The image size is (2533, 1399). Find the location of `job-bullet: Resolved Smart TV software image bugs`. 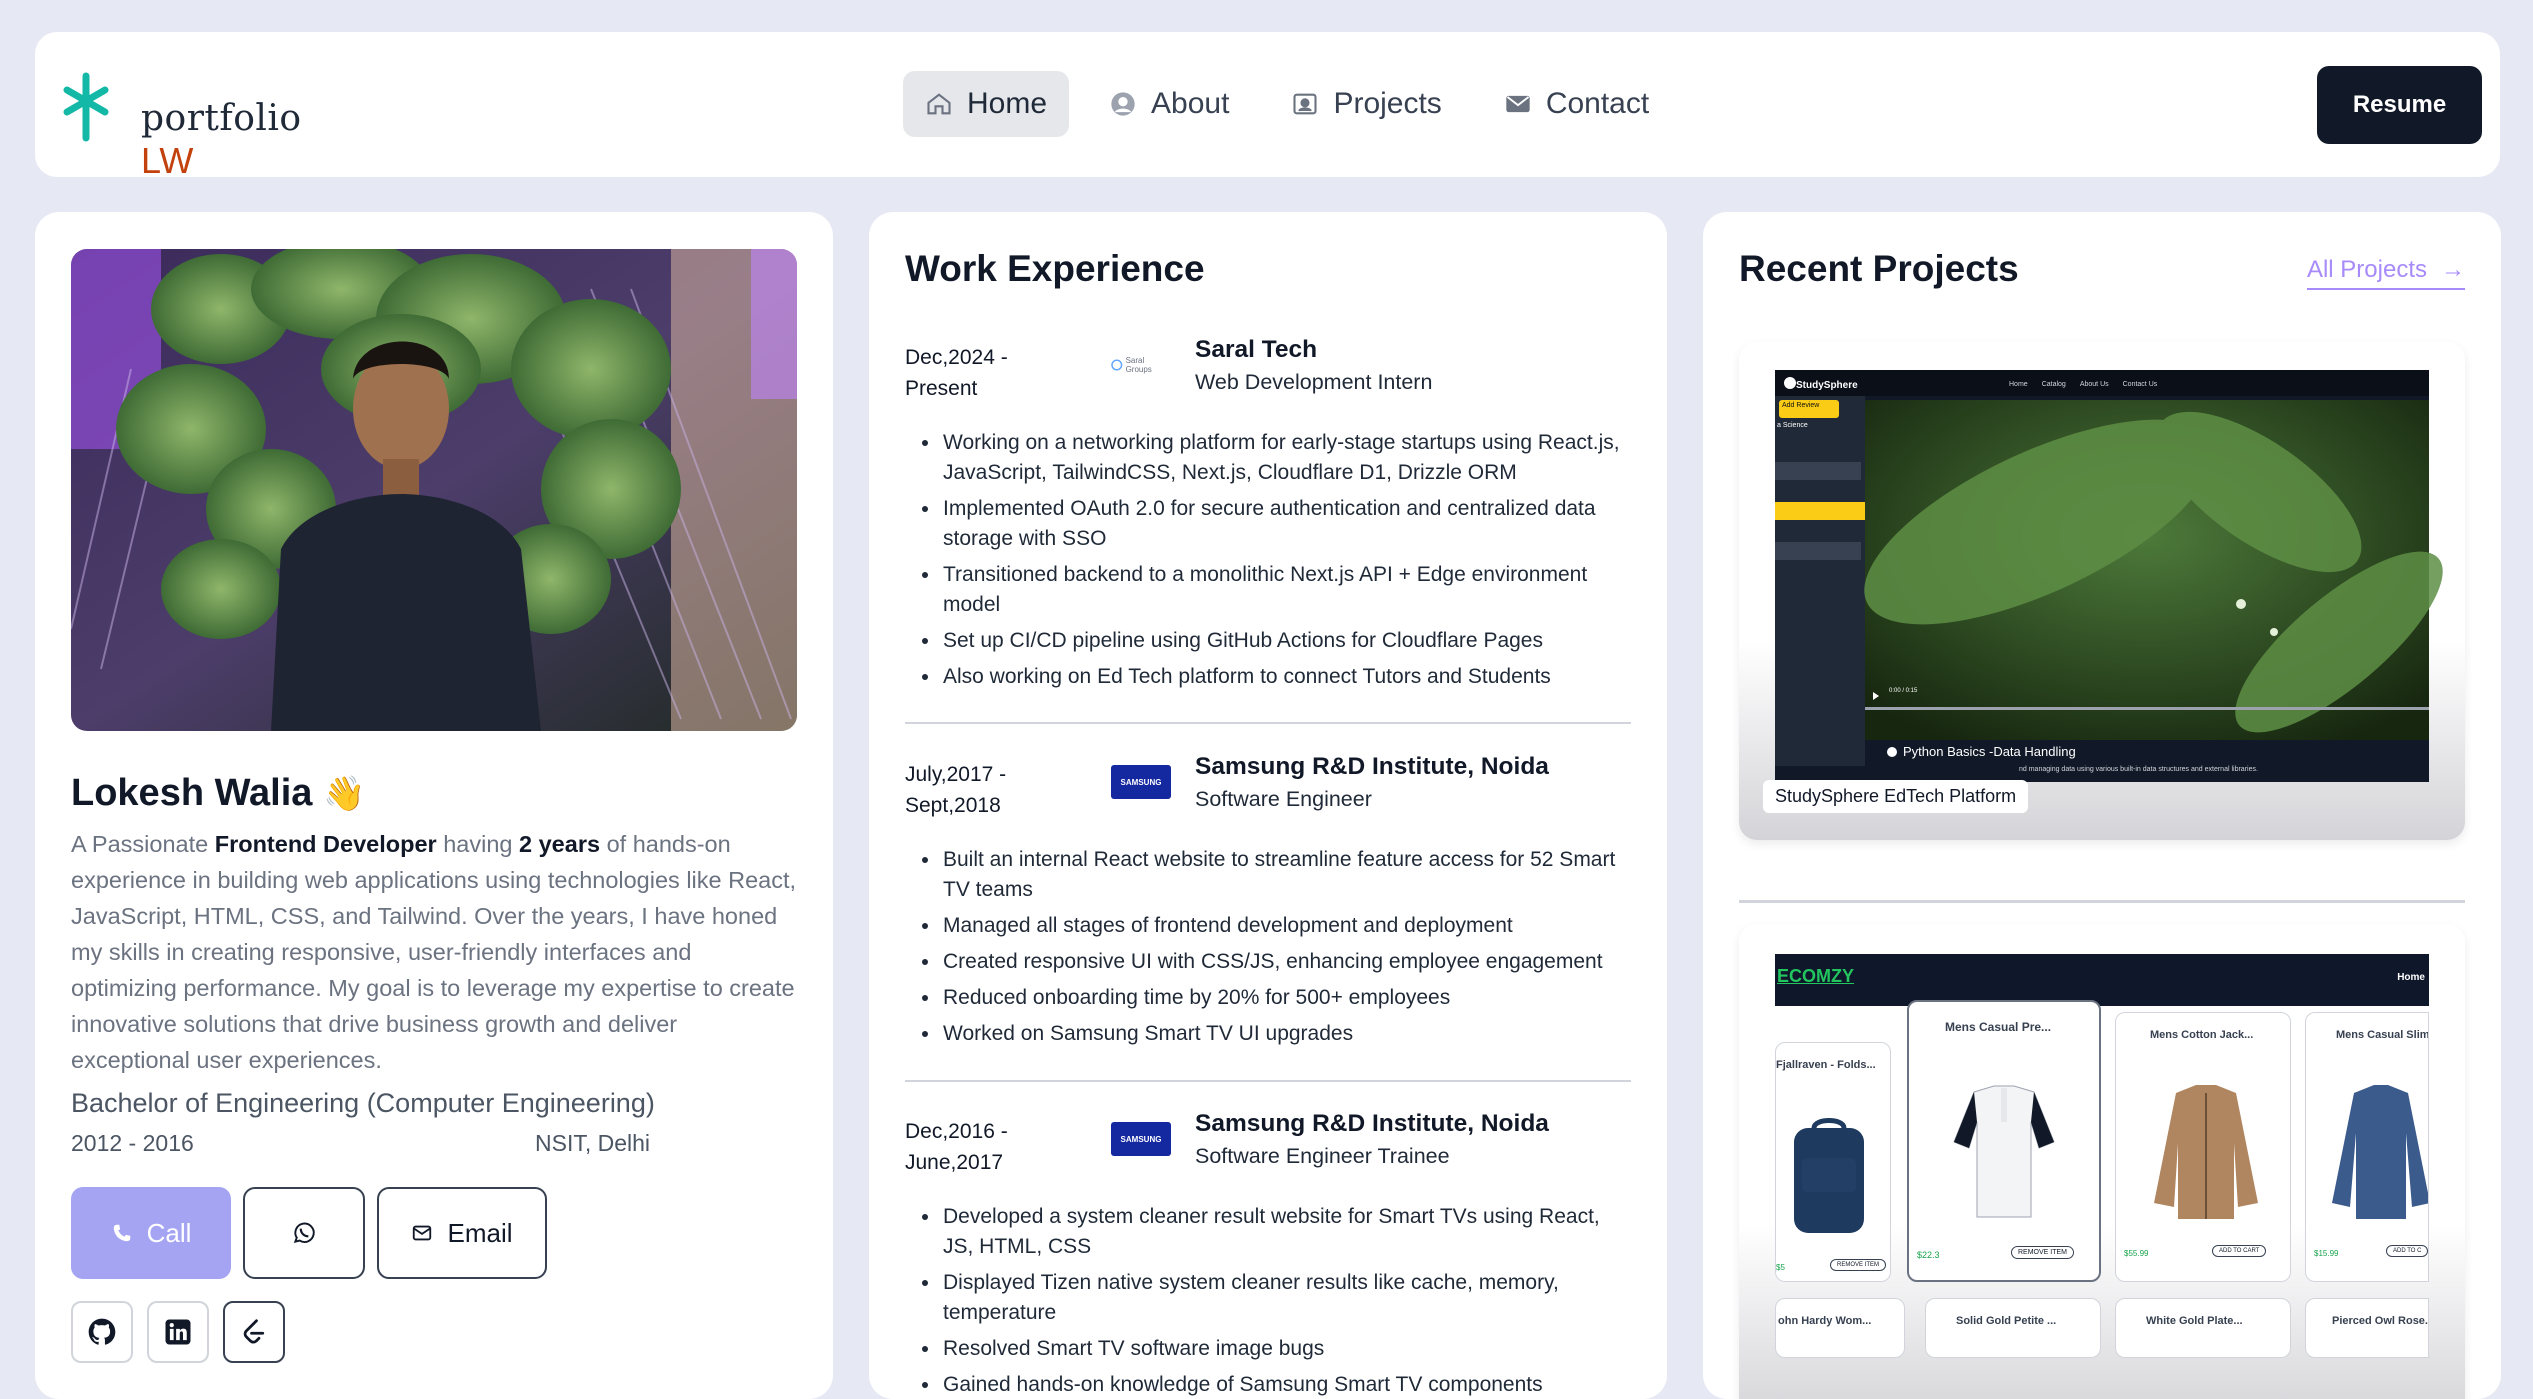

job-bullet: Resolved Smart TV software image bugs is located at coordinates (1281, 1349).